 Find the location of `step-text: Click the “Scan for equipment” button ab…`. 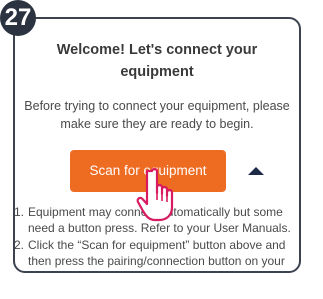

step-text: Click the “Scan for equipment” button ab… is located at coordinates (157, 254).